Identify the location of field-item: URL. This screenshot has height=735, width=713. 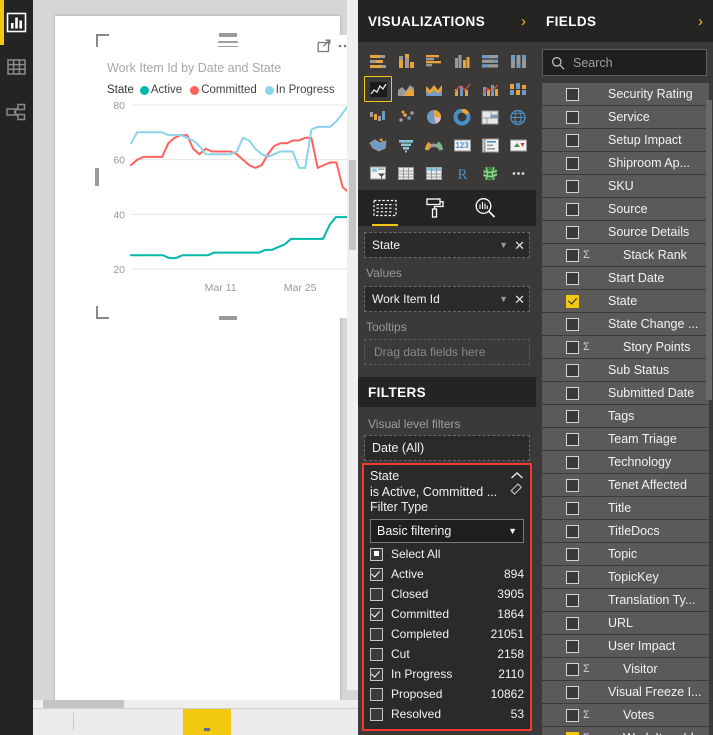
(625, 623).